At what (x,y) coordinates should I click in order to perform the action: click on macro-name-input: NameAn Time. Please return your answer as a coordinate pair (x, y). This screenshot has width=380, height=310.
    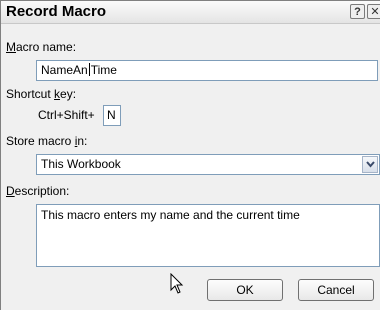
    Looking at the image, I should click on (207, 70).